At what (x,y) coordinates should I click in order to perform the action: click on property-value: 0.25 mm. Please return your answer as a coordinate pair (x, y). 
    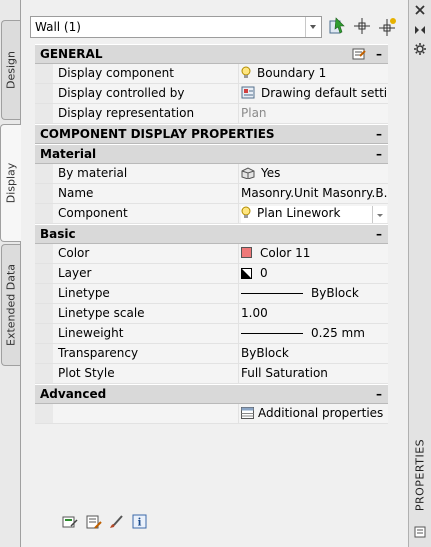
    Looking at the image, I should click on (314, 333).